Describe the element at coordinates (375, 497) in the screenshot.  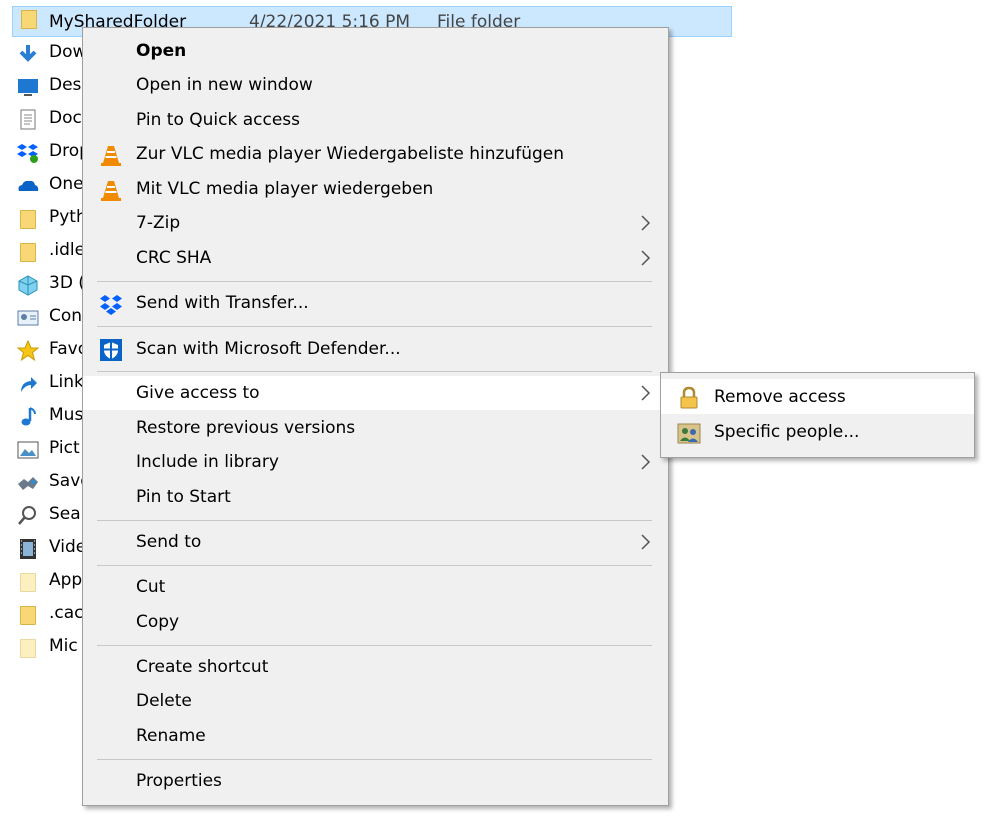
I see `menu-item-pin-start: Pin to Start` at that location.